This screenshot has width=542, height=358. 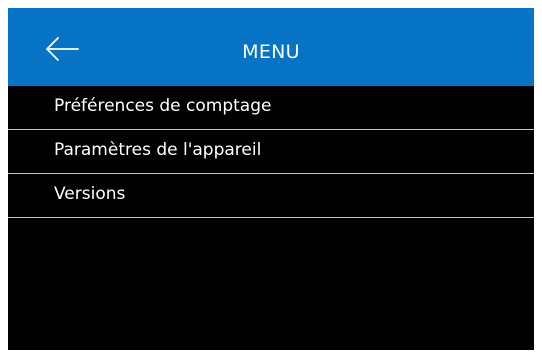 I want to click on menu-item-label: Préférences de comptage, so click(x=163, y=106).